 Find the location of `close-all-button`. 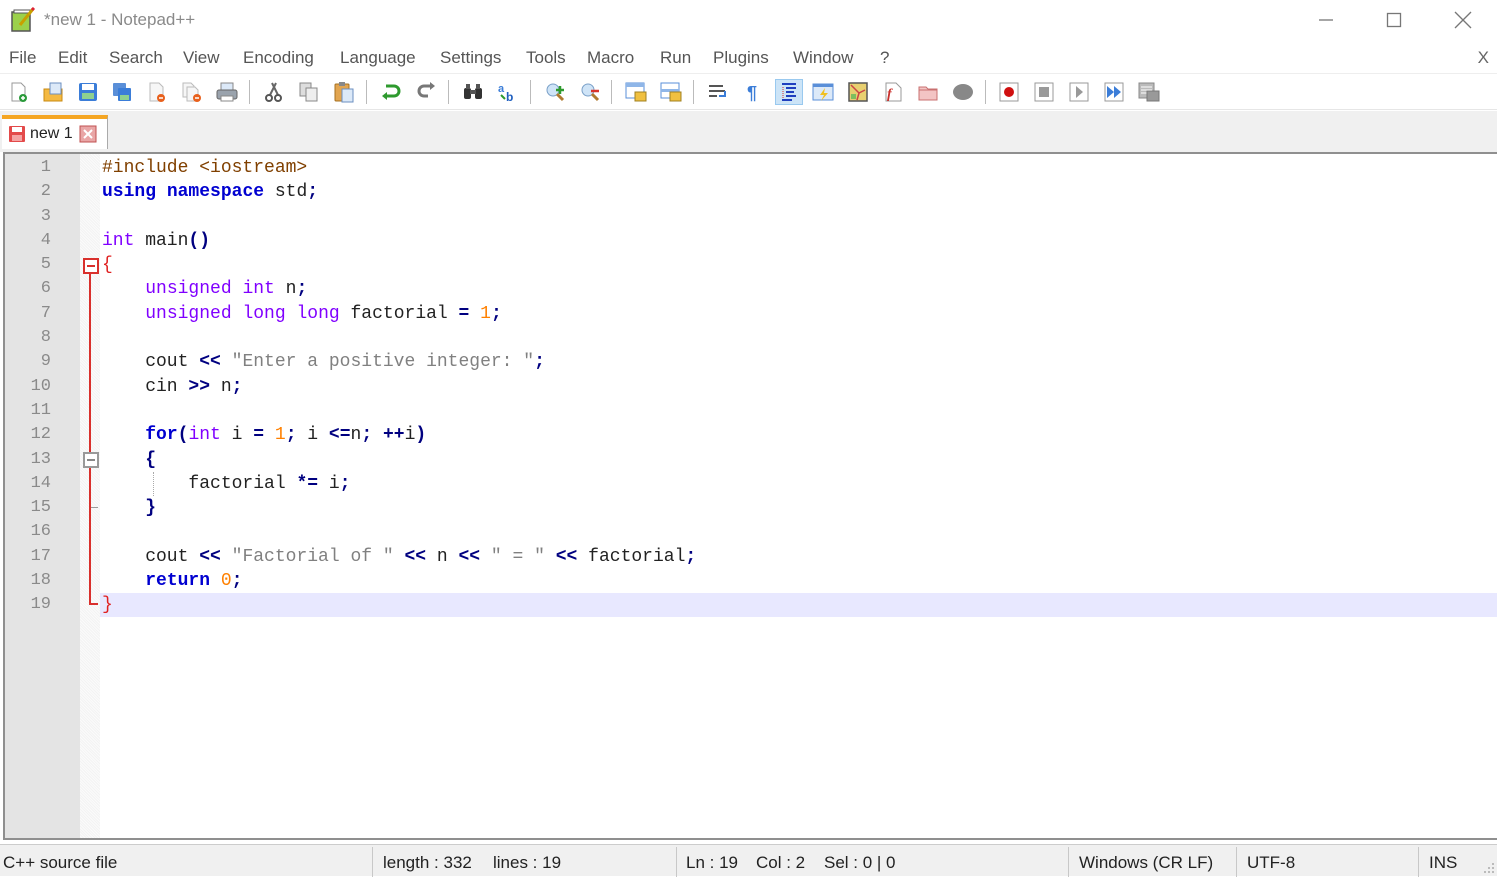

close-all-button is located at coordinates (192, 92).